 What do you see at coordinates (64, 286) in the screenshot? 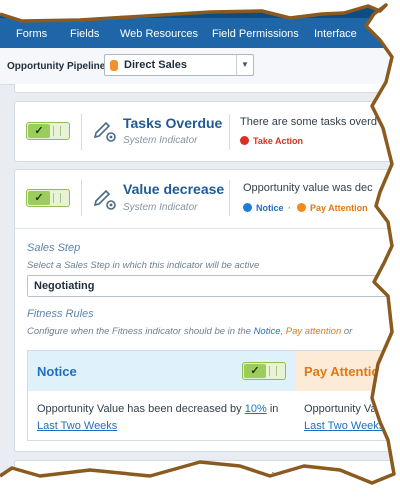
I see `sales-step-value: Negotiating` at bounding box center [64, 286].